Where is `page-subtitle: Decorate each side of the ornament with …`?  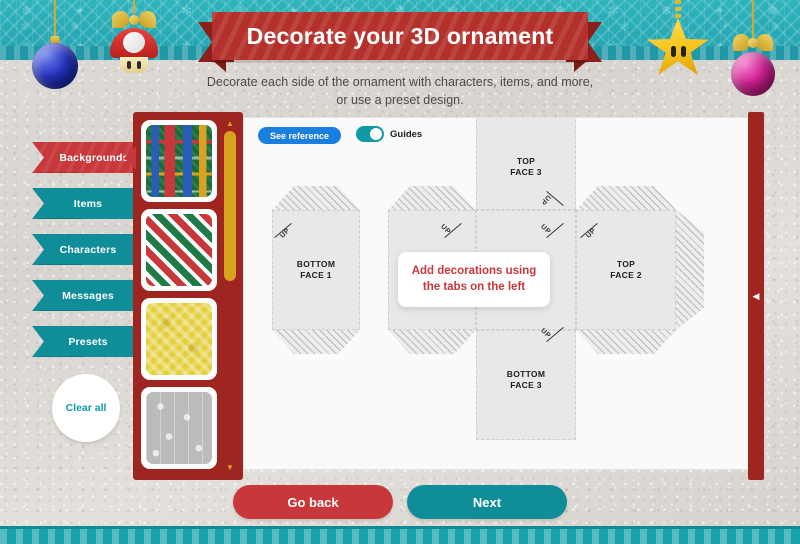 page-subtitle: Decorate each side of the ornament with … is located at coordinates (400, 92).